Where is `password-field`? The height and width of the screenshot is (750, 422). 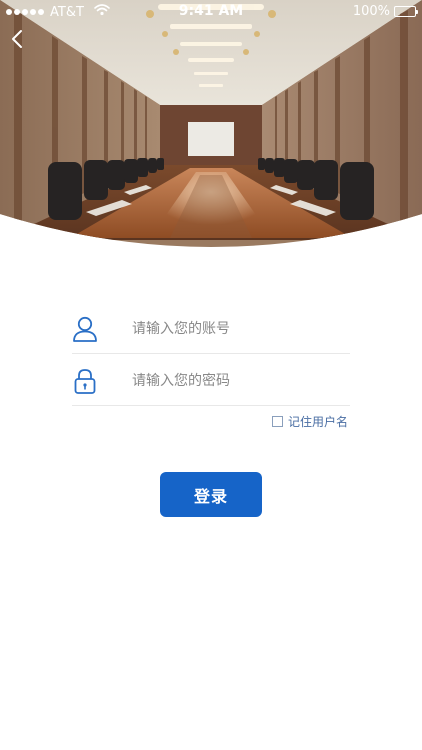
password-field is located at coordinates (211, 382).